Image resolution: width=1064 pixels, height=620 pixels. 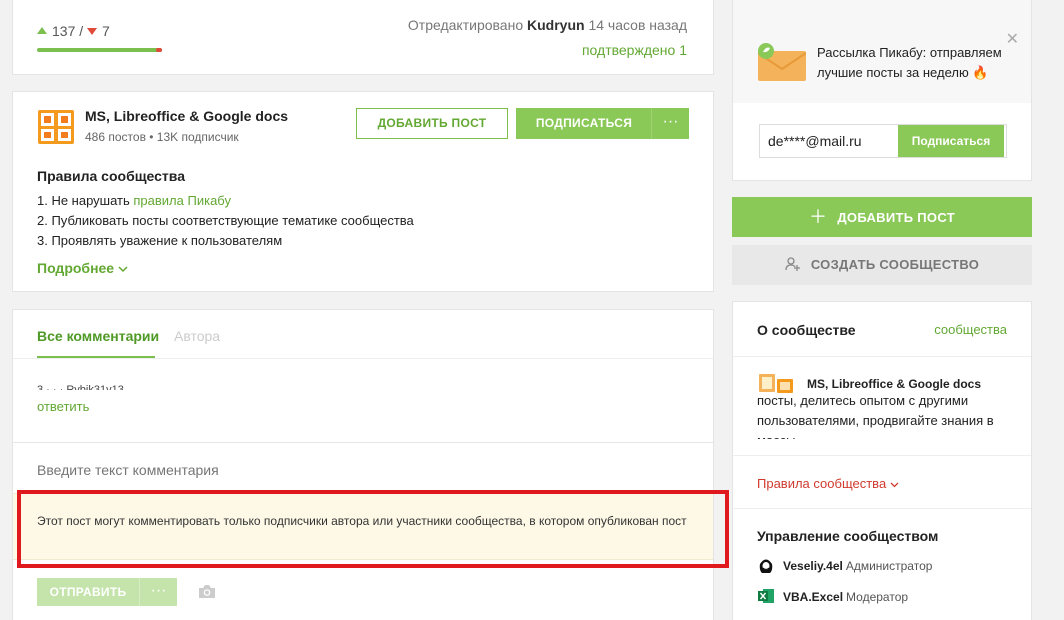 What do you see at coordinates (76, 268) in the screenshot?
I see `more-link-label: Подробнее` at bounding box center [76, 268].